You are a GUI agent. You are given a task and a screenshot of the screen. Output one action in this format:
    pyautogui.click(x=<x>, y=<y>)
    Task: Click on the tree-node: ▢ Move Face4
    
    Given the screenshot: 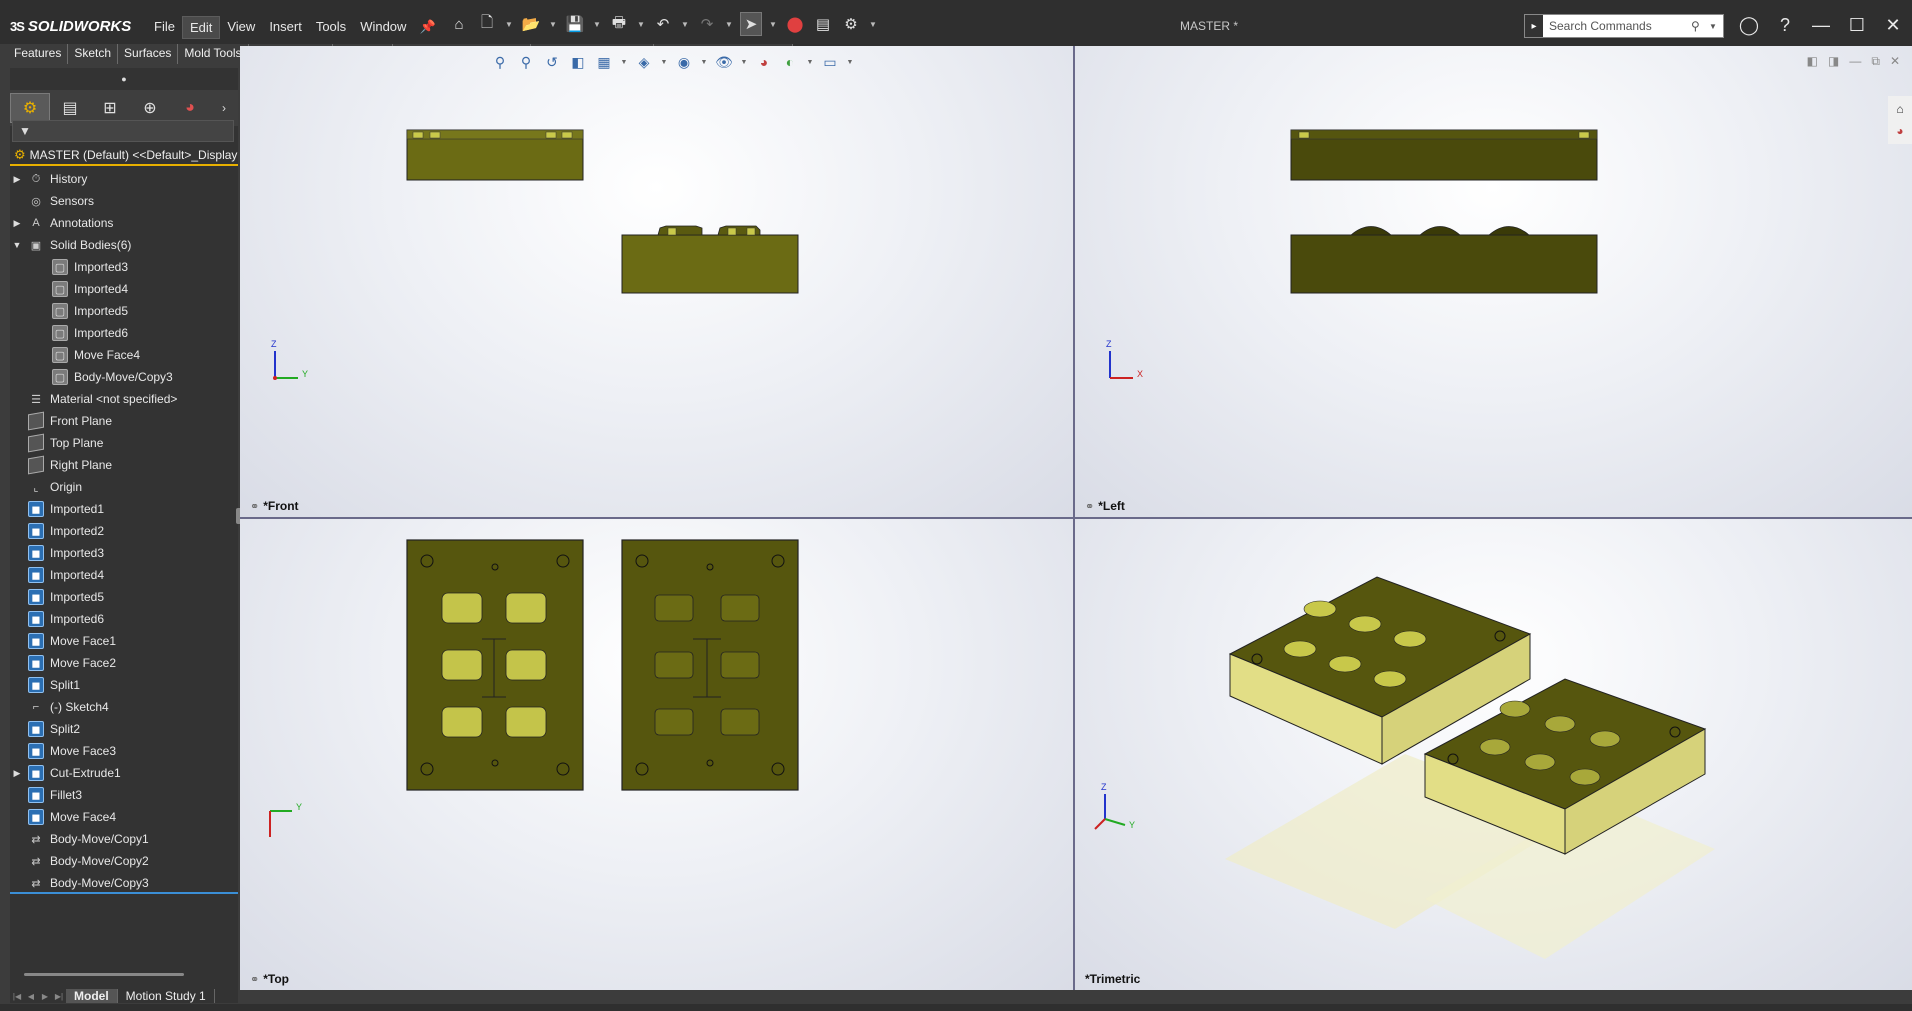 What is the action you would take?
    pyautogui.click(x=124, y=355)
    